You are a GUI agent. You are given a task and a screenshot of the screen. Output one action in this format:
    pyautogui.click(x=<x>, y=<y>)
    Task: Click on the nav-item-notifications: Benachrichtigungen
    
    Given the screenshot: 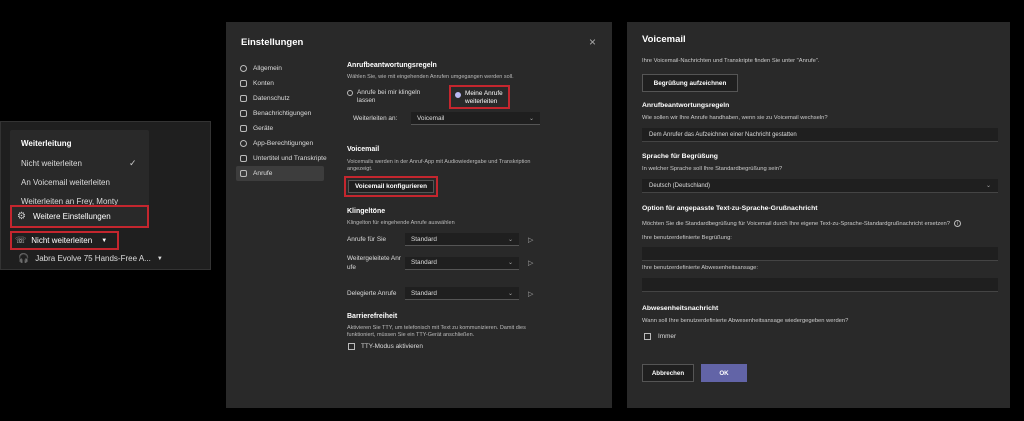 What is the action you would take?
    pyautogui.click(x=280, y=113)
    